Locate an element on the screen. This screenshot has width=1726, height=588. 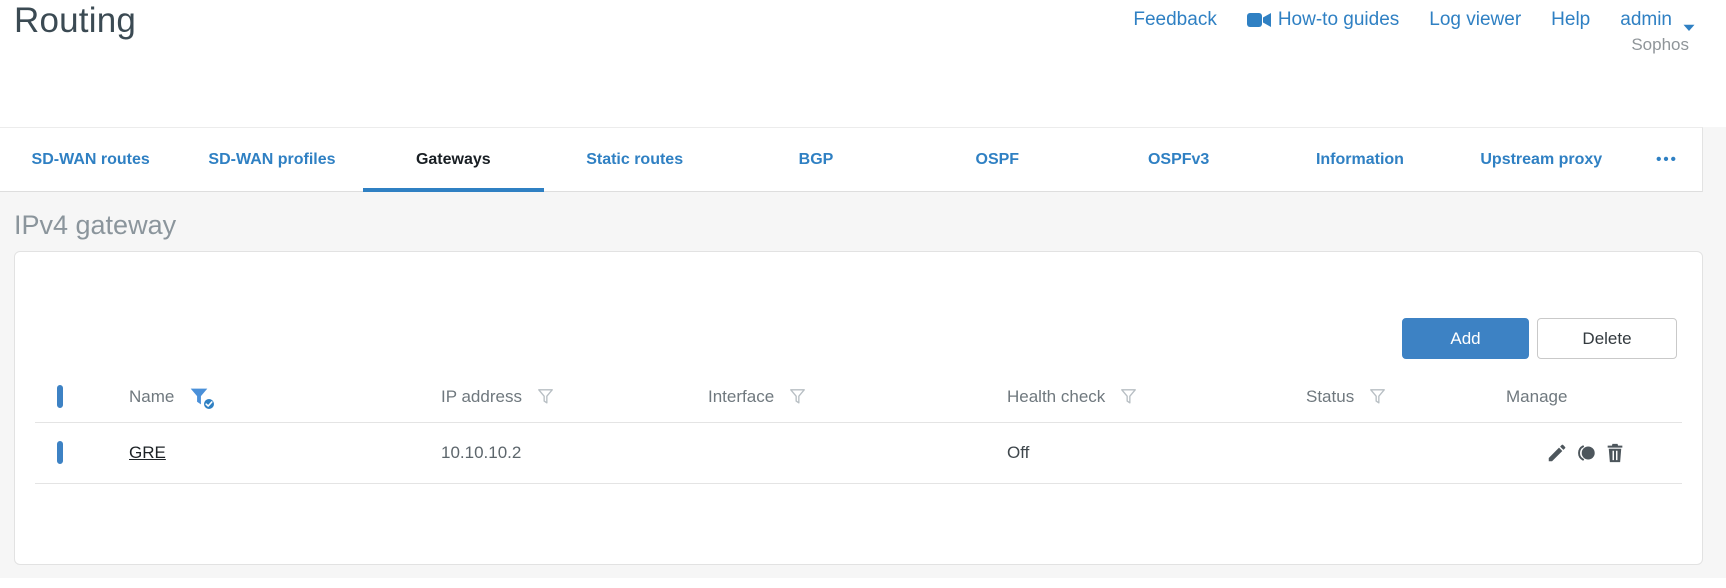
add-button: Add is located at coordinates (1465, 338).